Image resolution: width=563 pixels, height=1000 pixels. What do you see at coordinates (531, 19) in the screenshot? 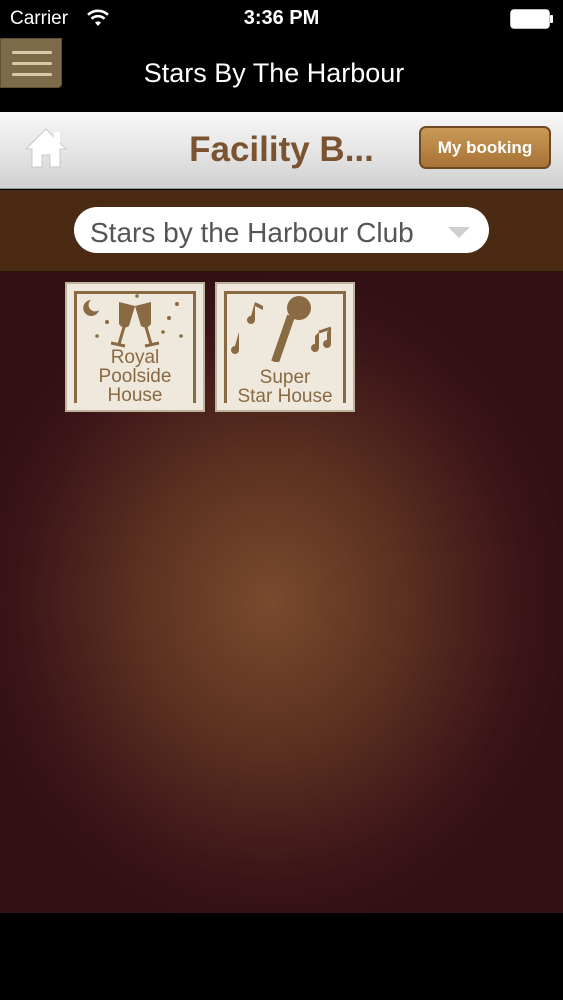
I see `battery-icon` at bounding box center [531, 19].